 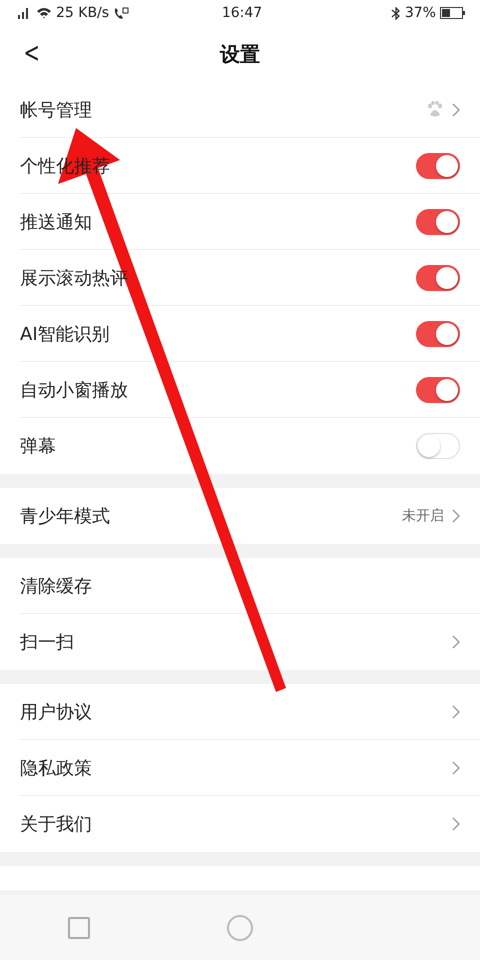 I want to click on setting-label: 清除缓存, so click(x=56, y=586).